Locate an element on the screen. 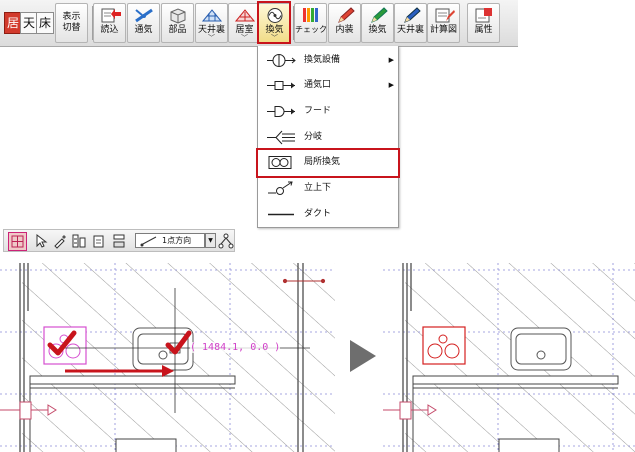 This screenshot has height=452, width=635. import-label: 読込 is located at coordinates (109, 30).